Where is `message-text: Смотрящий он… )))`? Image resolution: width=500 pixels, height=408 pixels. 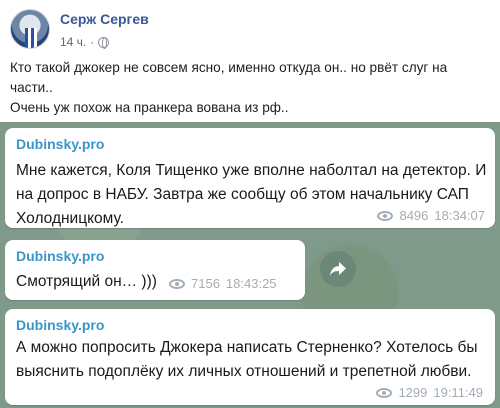 message-text: Смотрящий он… ))) is located at coordinates (86, 281).